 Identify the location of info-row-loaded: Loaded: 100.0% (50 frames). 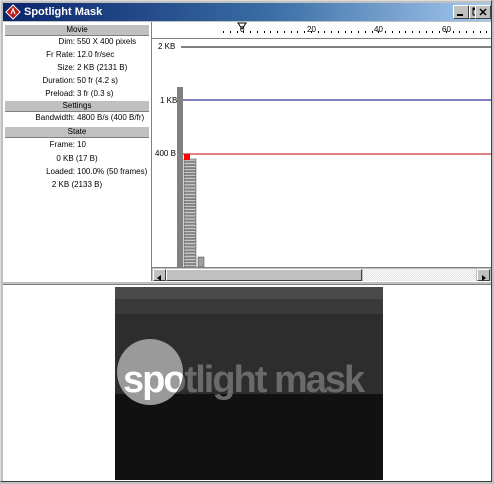
(97, 171).